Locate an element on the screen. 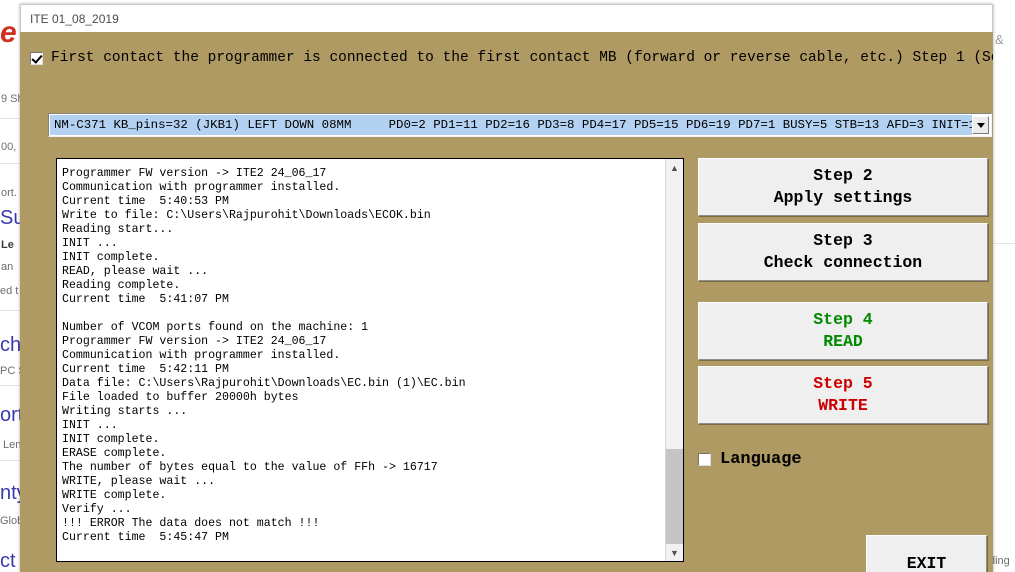  background-text-fragment: Le is located at coordinates (7, 245).